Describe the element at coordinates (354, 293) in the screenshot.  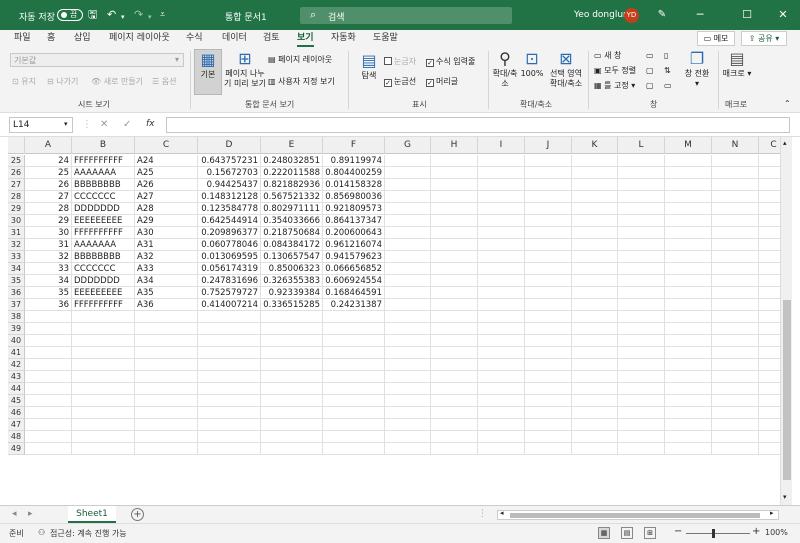
I see `grid-cell: 0.168464591` at that location.